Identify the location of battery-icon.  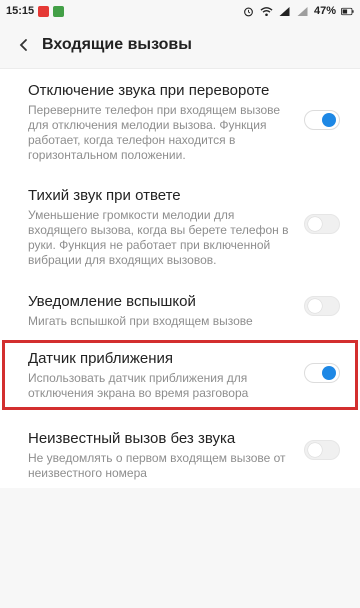
(347, 11).